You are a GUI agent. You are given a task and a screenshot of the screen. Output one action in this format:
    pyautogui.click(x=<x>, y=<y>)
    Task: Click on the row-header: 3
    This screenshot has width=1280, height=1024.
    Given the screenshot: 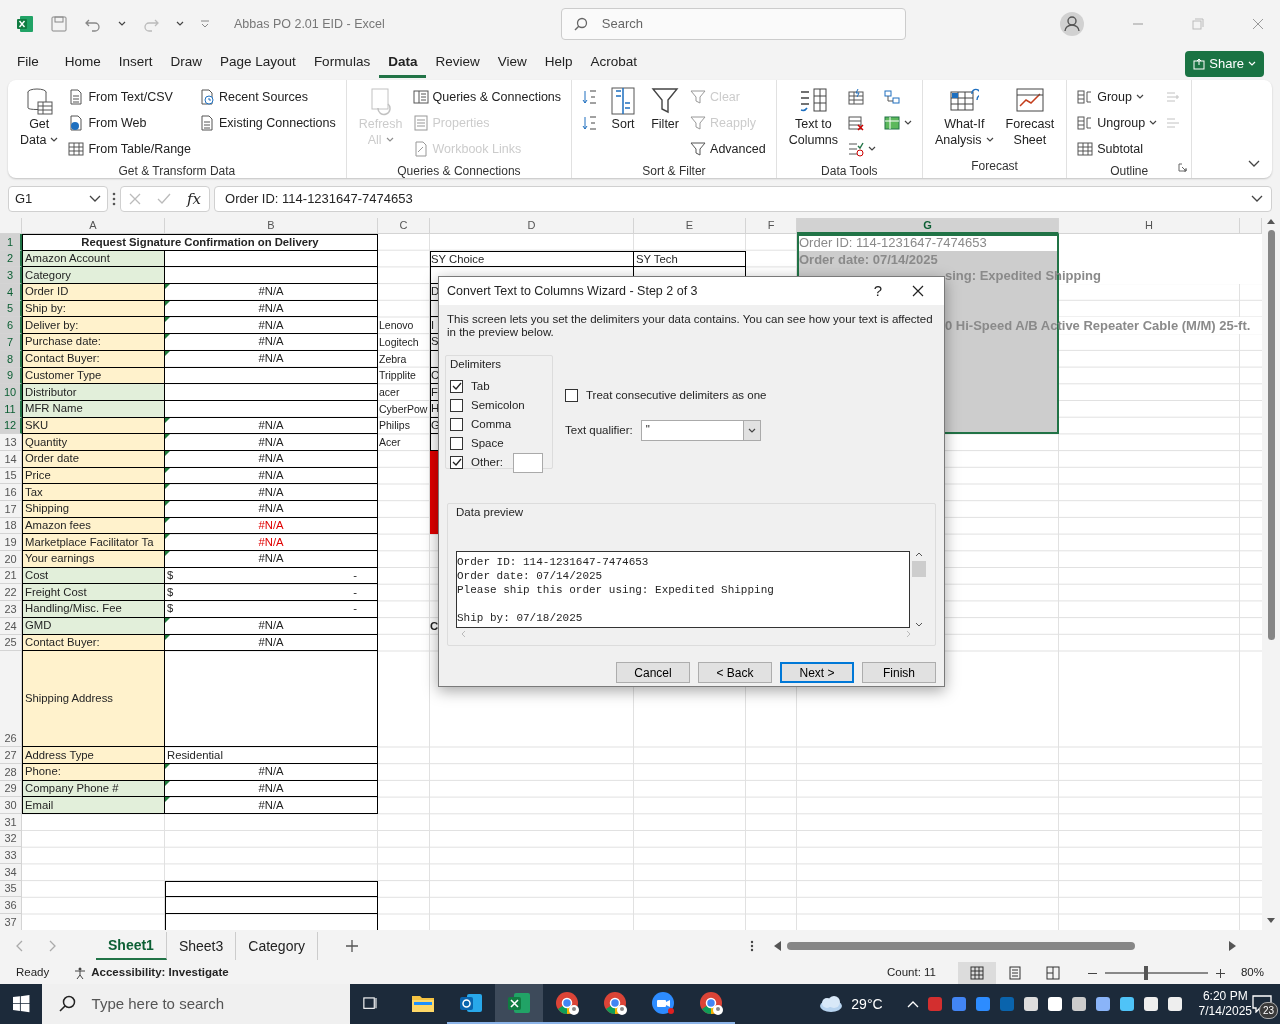 What is the action you would take?
    pyautogui.click(x=11, y=276)
    